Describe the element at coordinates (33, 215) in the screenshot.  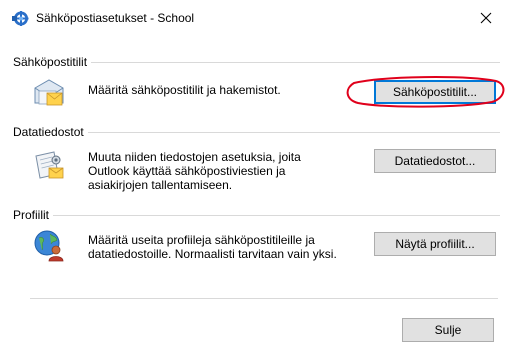
I see `section-label-profiles: Profiilit` at that location.